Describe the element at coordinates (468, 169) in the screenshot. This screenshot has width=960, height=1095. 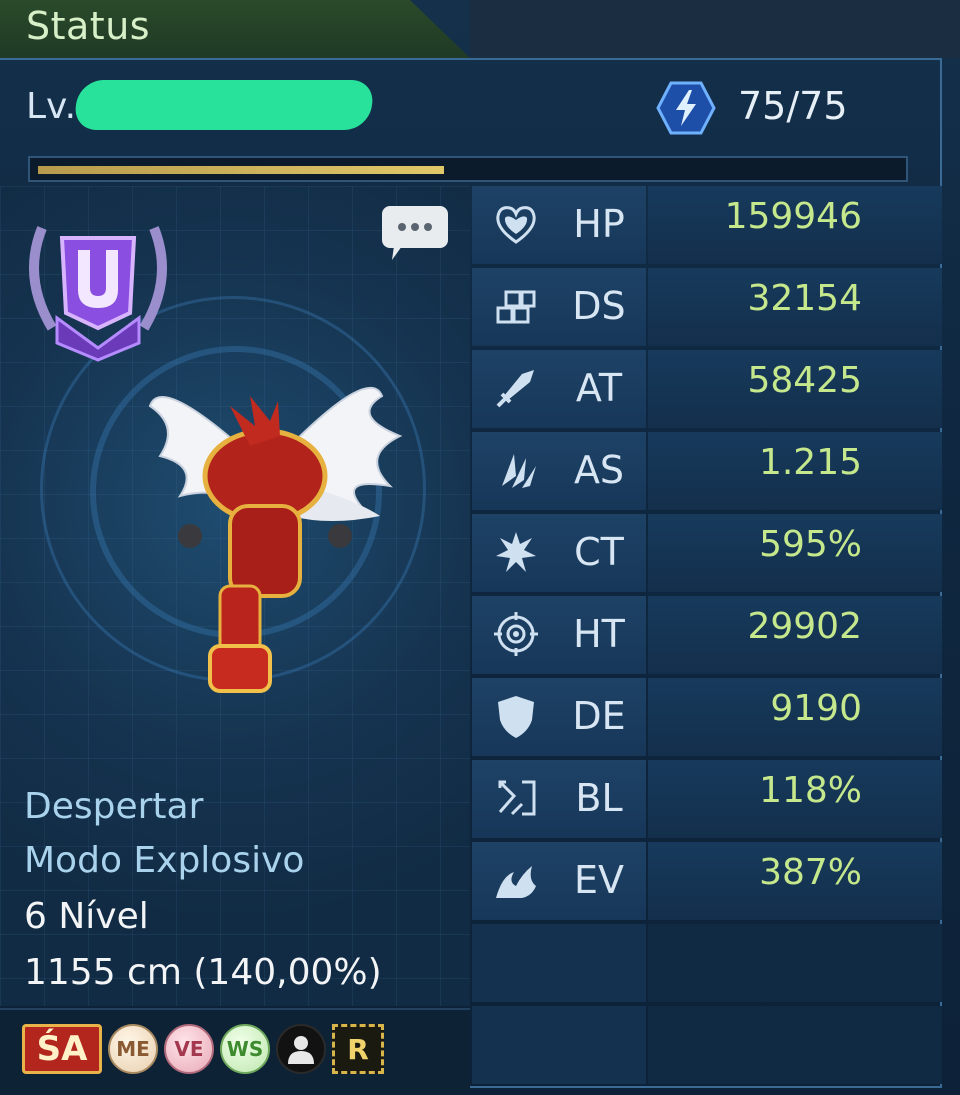
I see `experience-bar` at that location.